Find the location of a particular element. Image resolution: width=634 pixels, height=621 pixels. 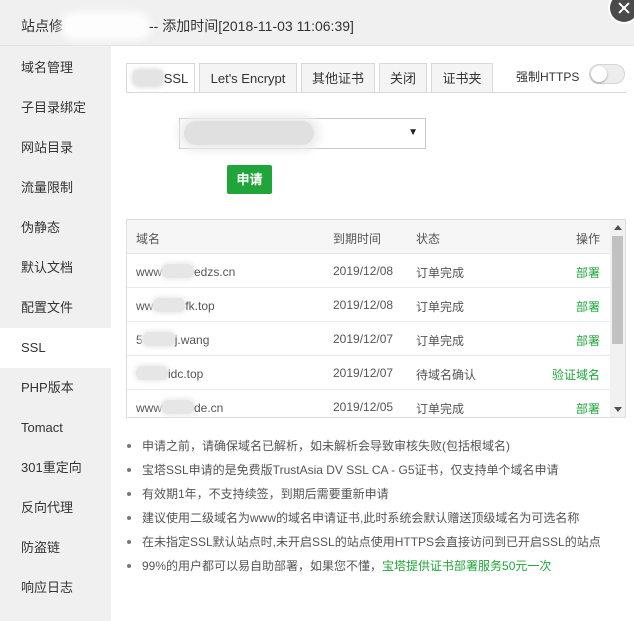

row-domain: 5 j.wang is located at coordinates (173, 339).